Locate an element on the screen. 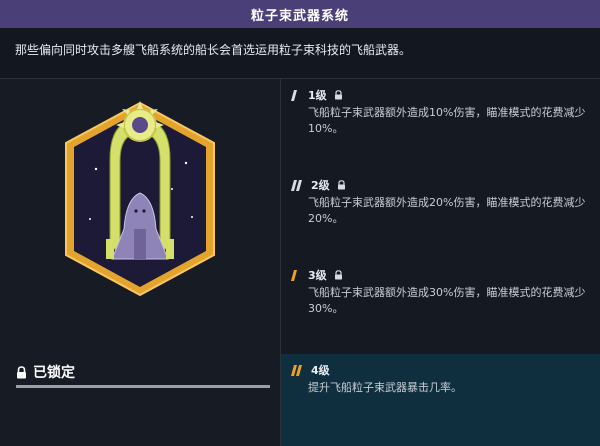  window-title: 粒子束武器系统 is located at coordinates (299, 16).